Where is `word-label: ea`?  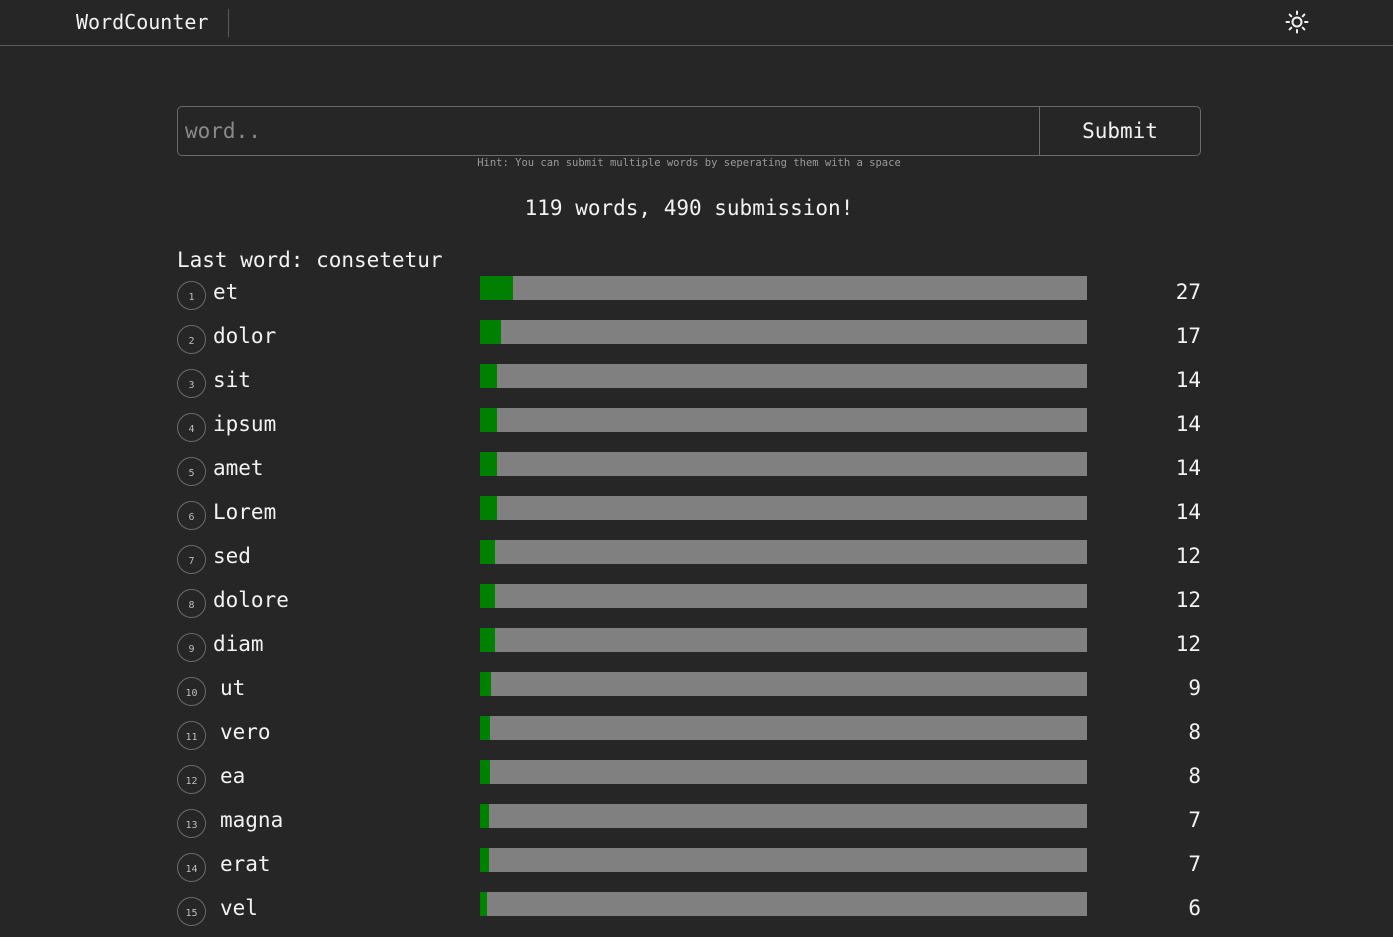
word-label: ea is located at coordinates (233, 776).